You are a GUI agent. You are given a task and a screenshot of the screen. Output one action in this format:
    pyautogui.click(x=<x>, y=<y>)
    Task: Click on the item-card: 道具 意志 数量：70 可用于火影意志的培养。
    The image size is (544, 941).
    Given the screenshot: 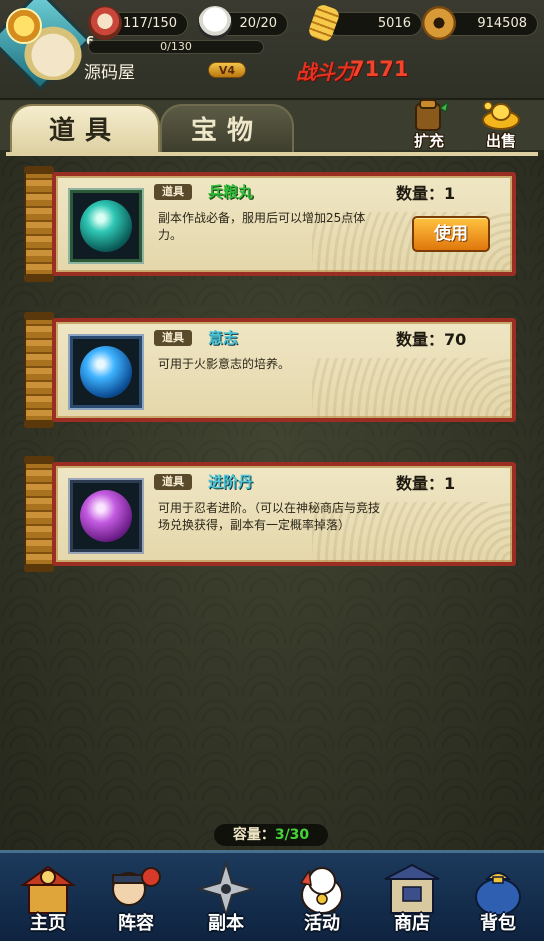 What is the action you would take?
    pyautogui.click(x=284, y=370)
    